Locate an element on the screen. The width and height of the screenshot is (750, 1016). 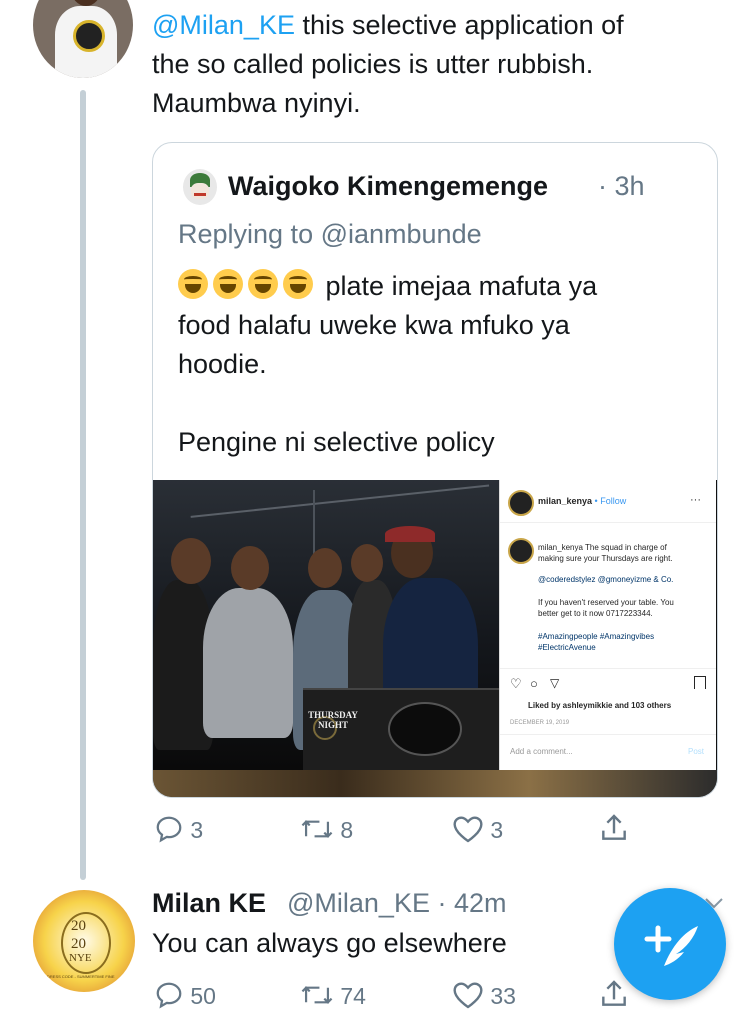
mention-link: @Milan_KE is located at coordinates (223, 25).